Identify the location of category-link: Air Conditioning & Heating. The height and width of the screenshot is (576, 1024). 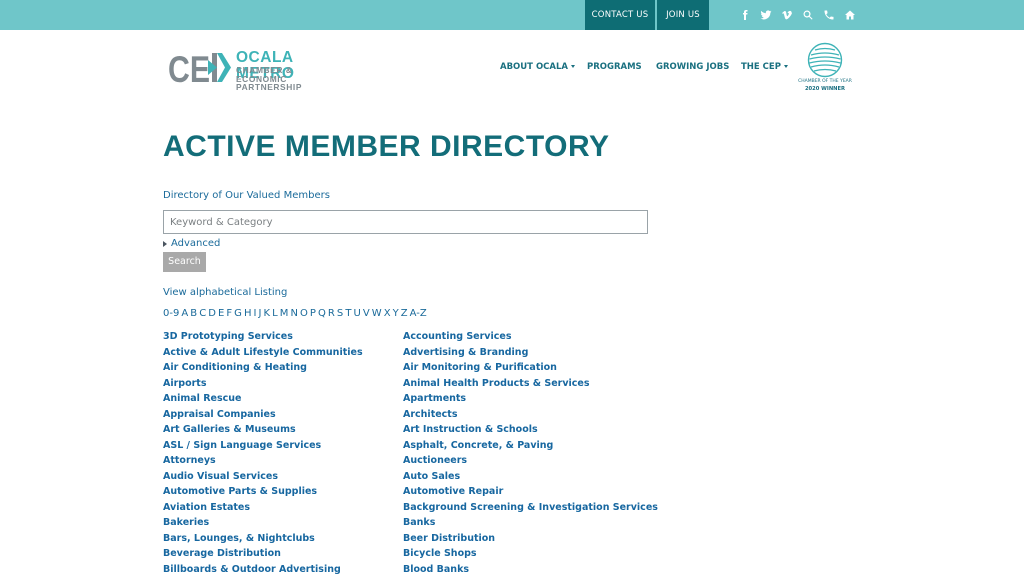
(263, 368).